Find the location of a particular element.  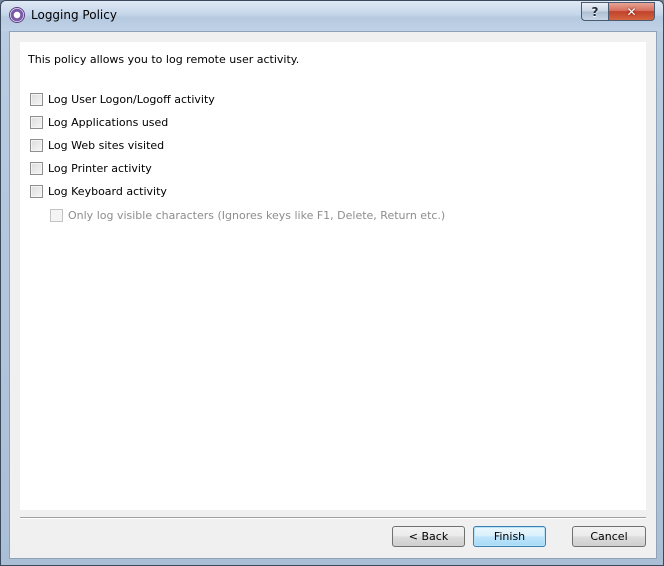

app-logo-icon is located at coordinates (17, 15).